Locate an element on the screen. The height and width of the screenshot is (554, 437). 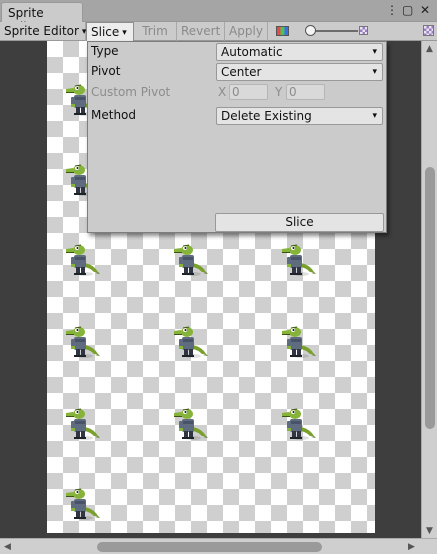
scroll-up-icon: ▲ is located at coordinates (429, 49).